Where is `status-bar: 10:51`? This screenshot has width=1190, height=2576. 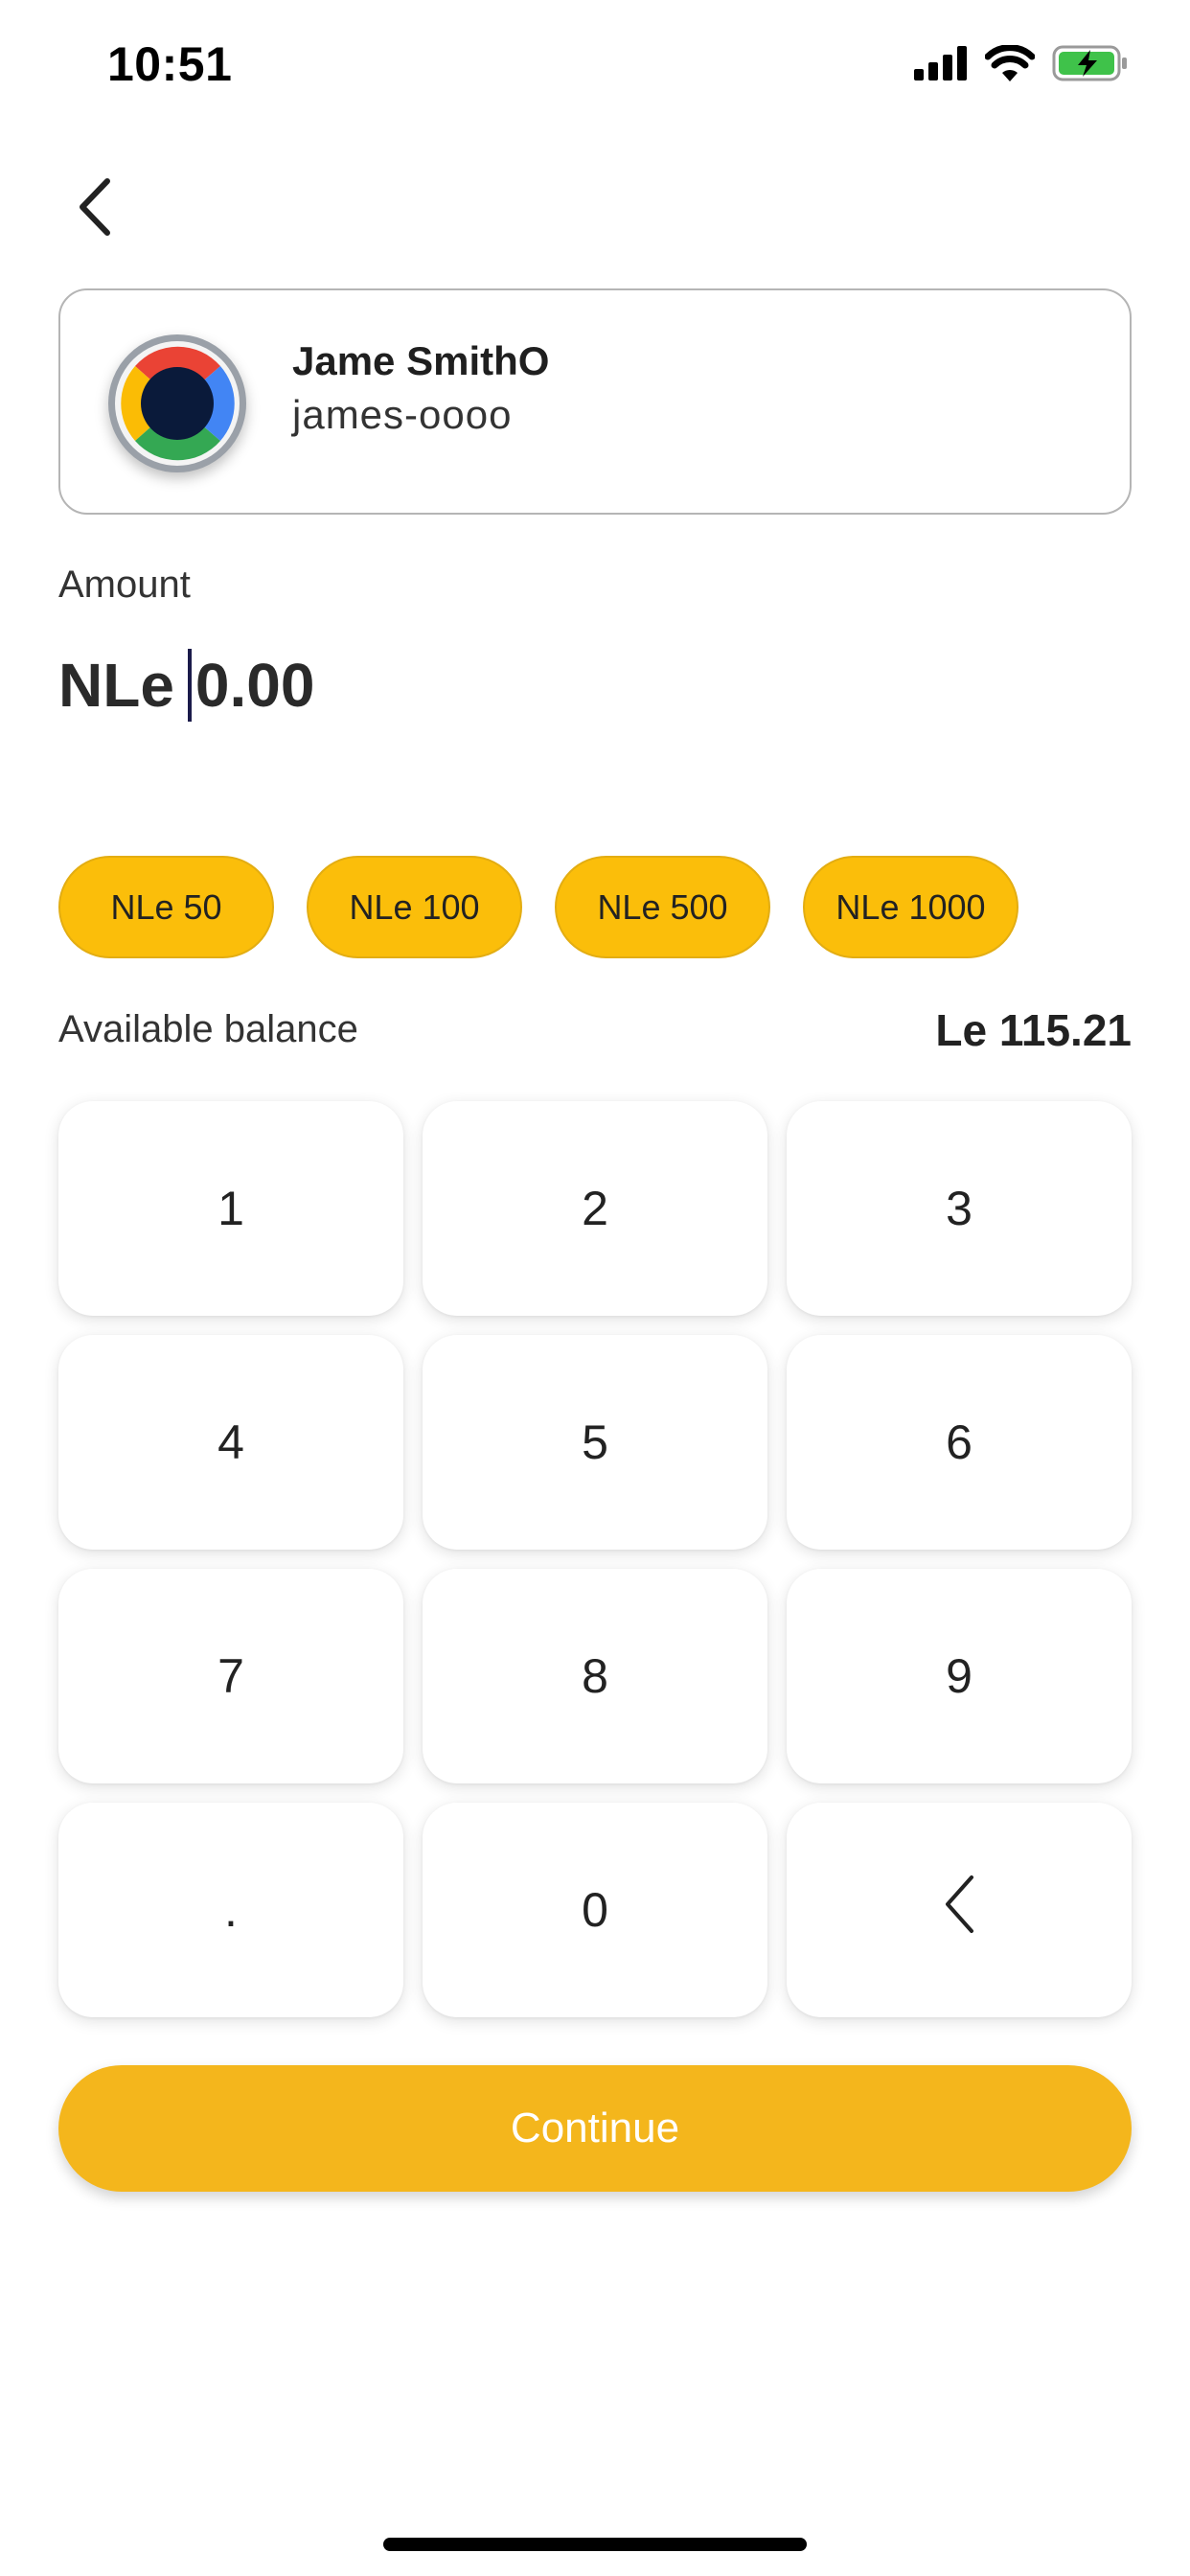
status-bar: 10:51 is located at coordinates (595, 67).